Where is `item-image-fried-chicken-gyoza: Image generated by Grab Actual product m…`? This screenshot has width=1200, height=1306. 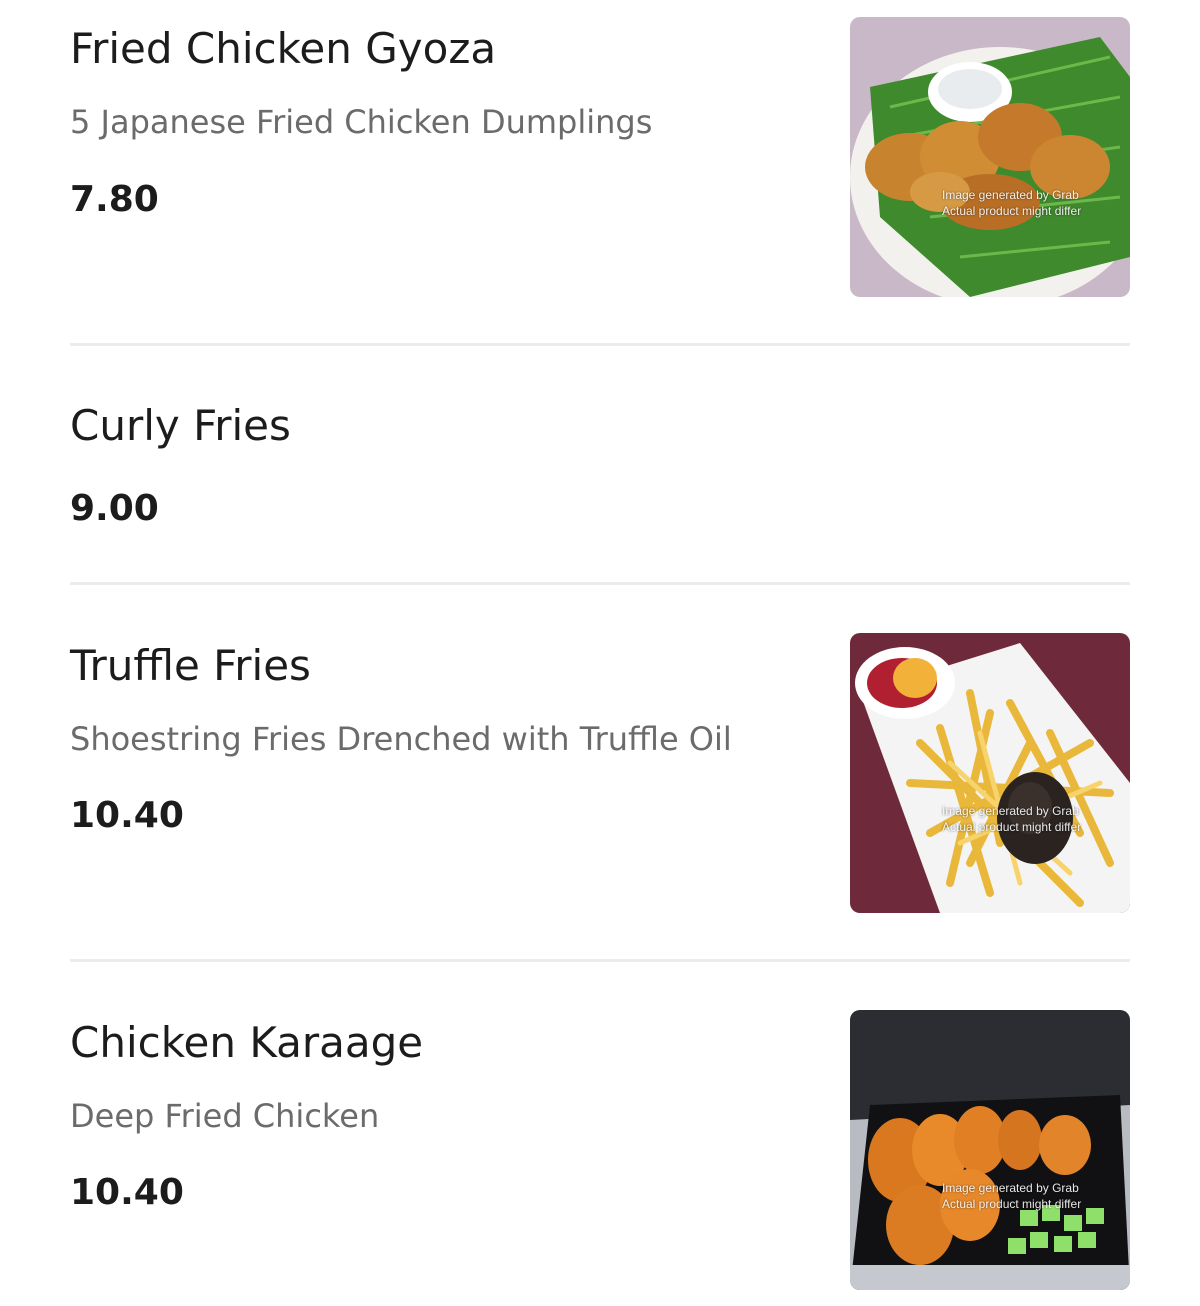
item-image-fried-chicken-gyoza: Image generated by Grab Actual product m… is located at coordinates (990, 157).